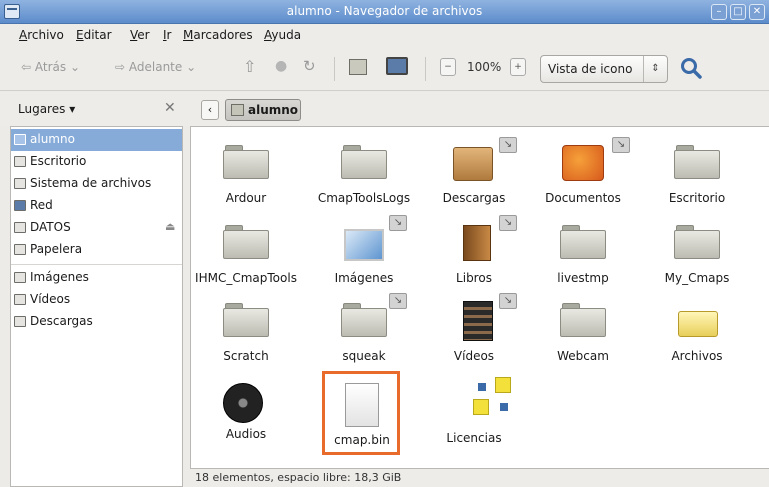  I want to click on forward-button: ⇨ Adelante ⌄, so click(155, 67).